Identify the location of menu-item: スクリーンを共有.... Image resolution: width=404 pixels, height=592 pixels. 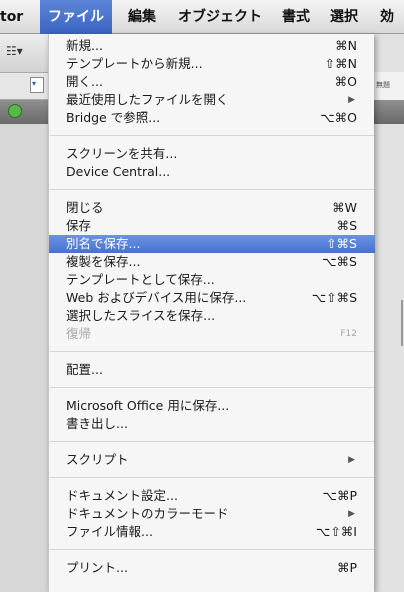
(212, 154).